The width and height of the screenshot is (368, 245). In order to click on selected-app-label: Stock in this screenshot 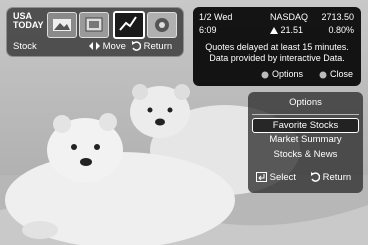, I will do `click(25, 46)`.